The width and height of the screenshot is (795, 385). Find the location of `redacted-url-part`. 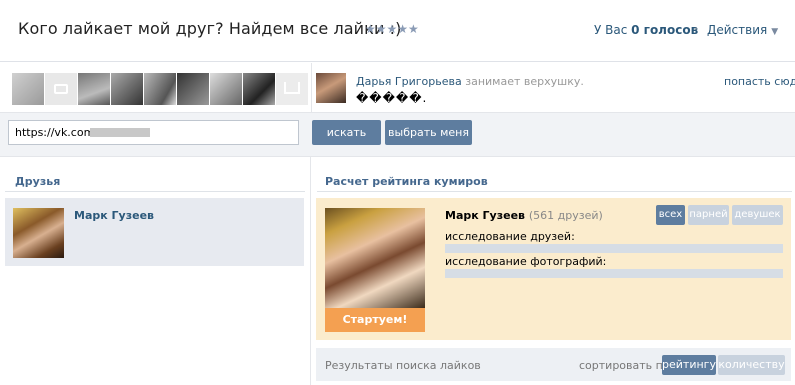

redacted-url-part is located at coordinates (120, 132).